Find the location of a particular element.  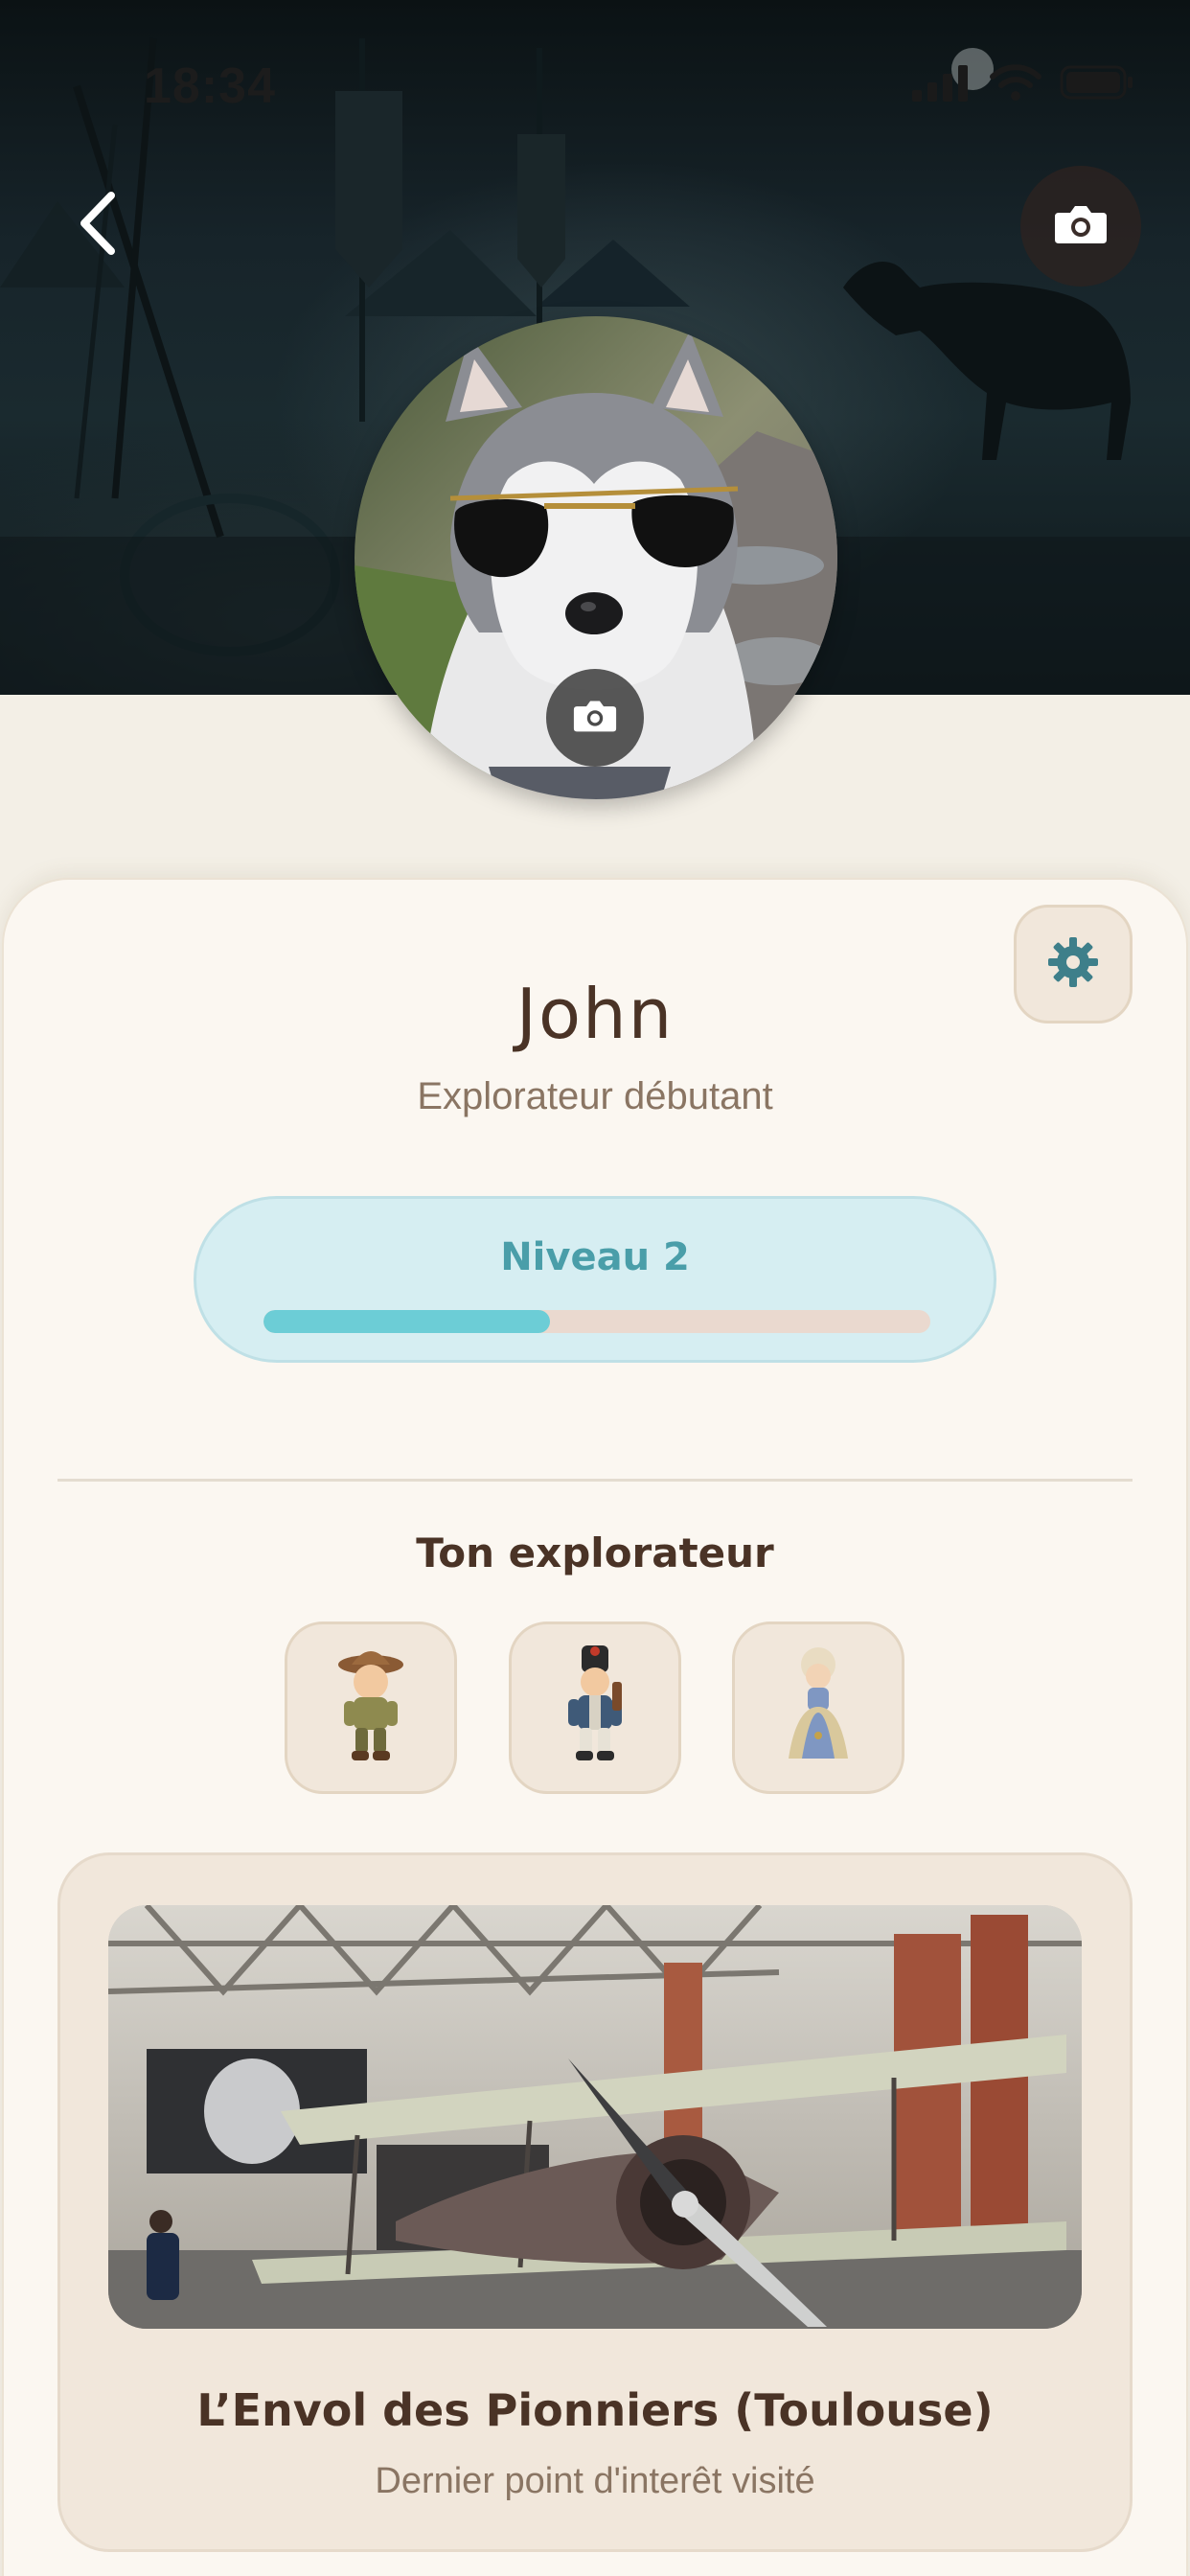

change-avatar-button is located at coordinates (595, 718).